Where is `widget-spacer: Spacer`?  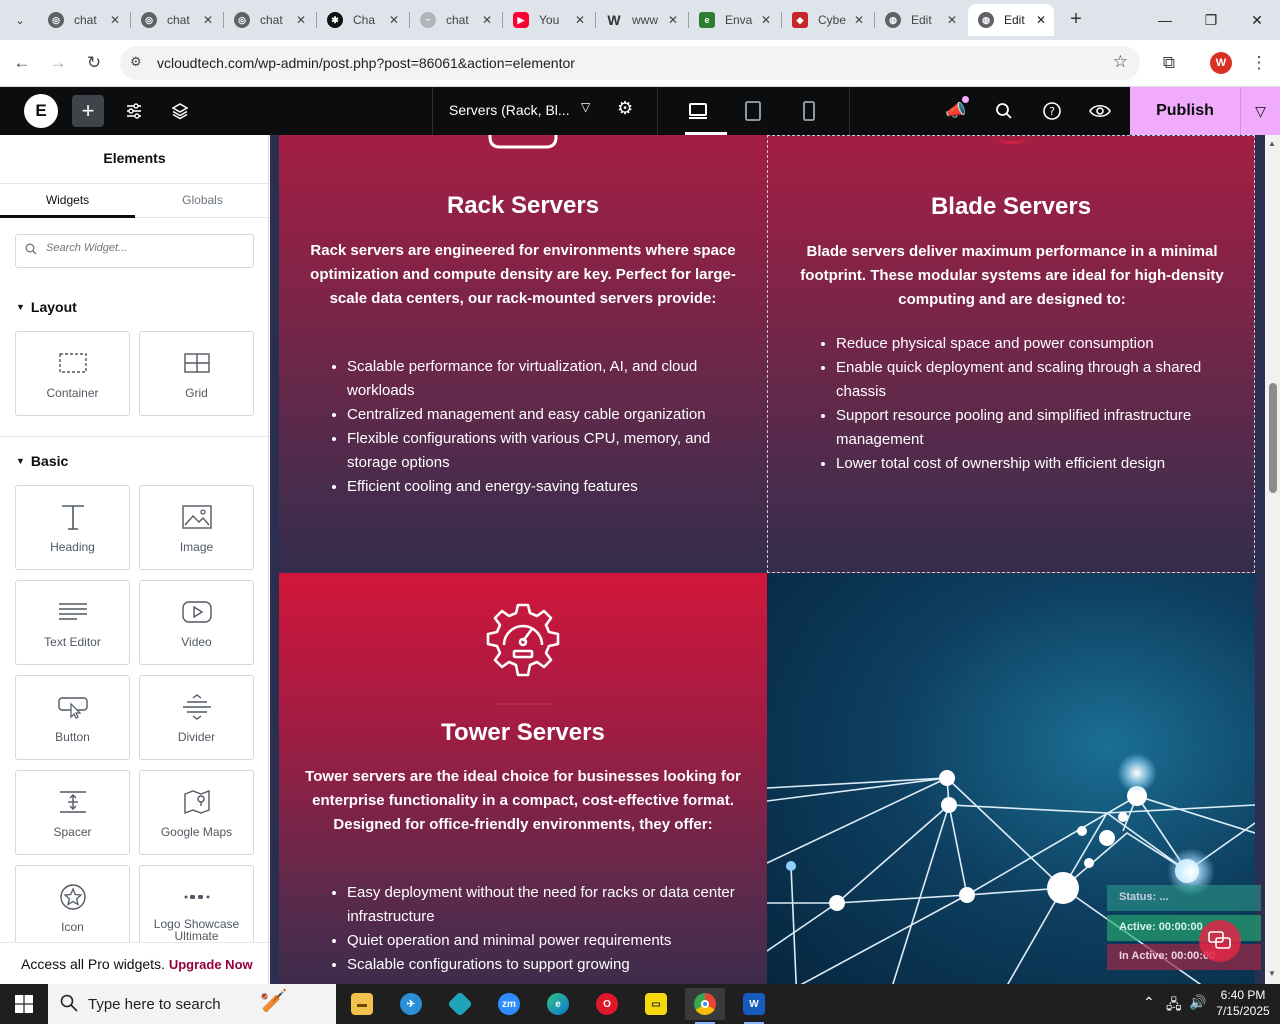 widget-spacer: Spacer is located at coordinates (72, 812).